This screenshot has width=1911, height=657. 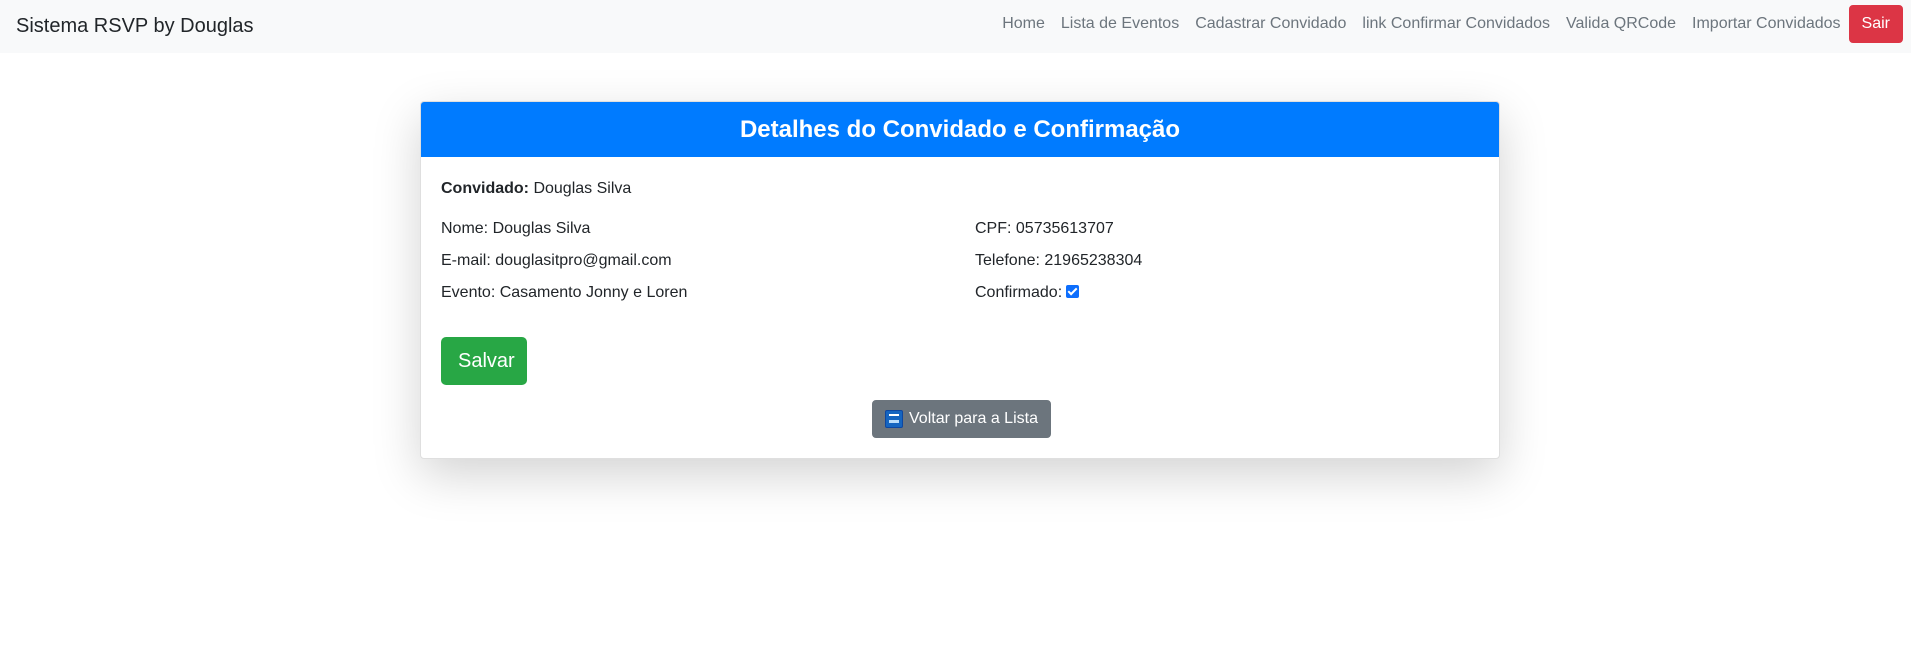 I want to click on field-email: E-mail: douglasitpro@gmail.com, so click(x=556, y=260).